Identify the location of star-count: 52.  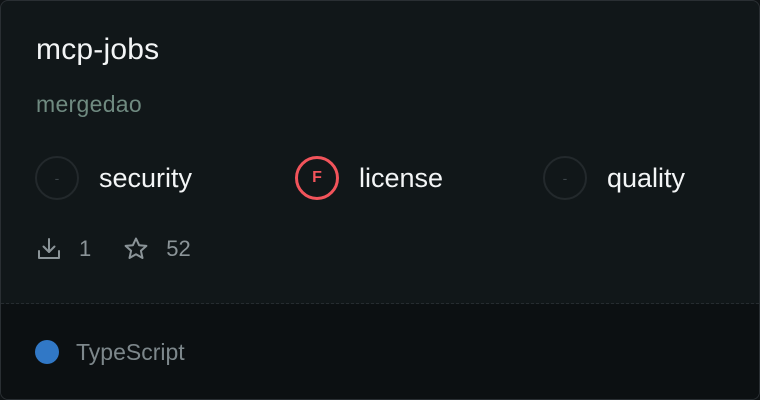
(178, 248).